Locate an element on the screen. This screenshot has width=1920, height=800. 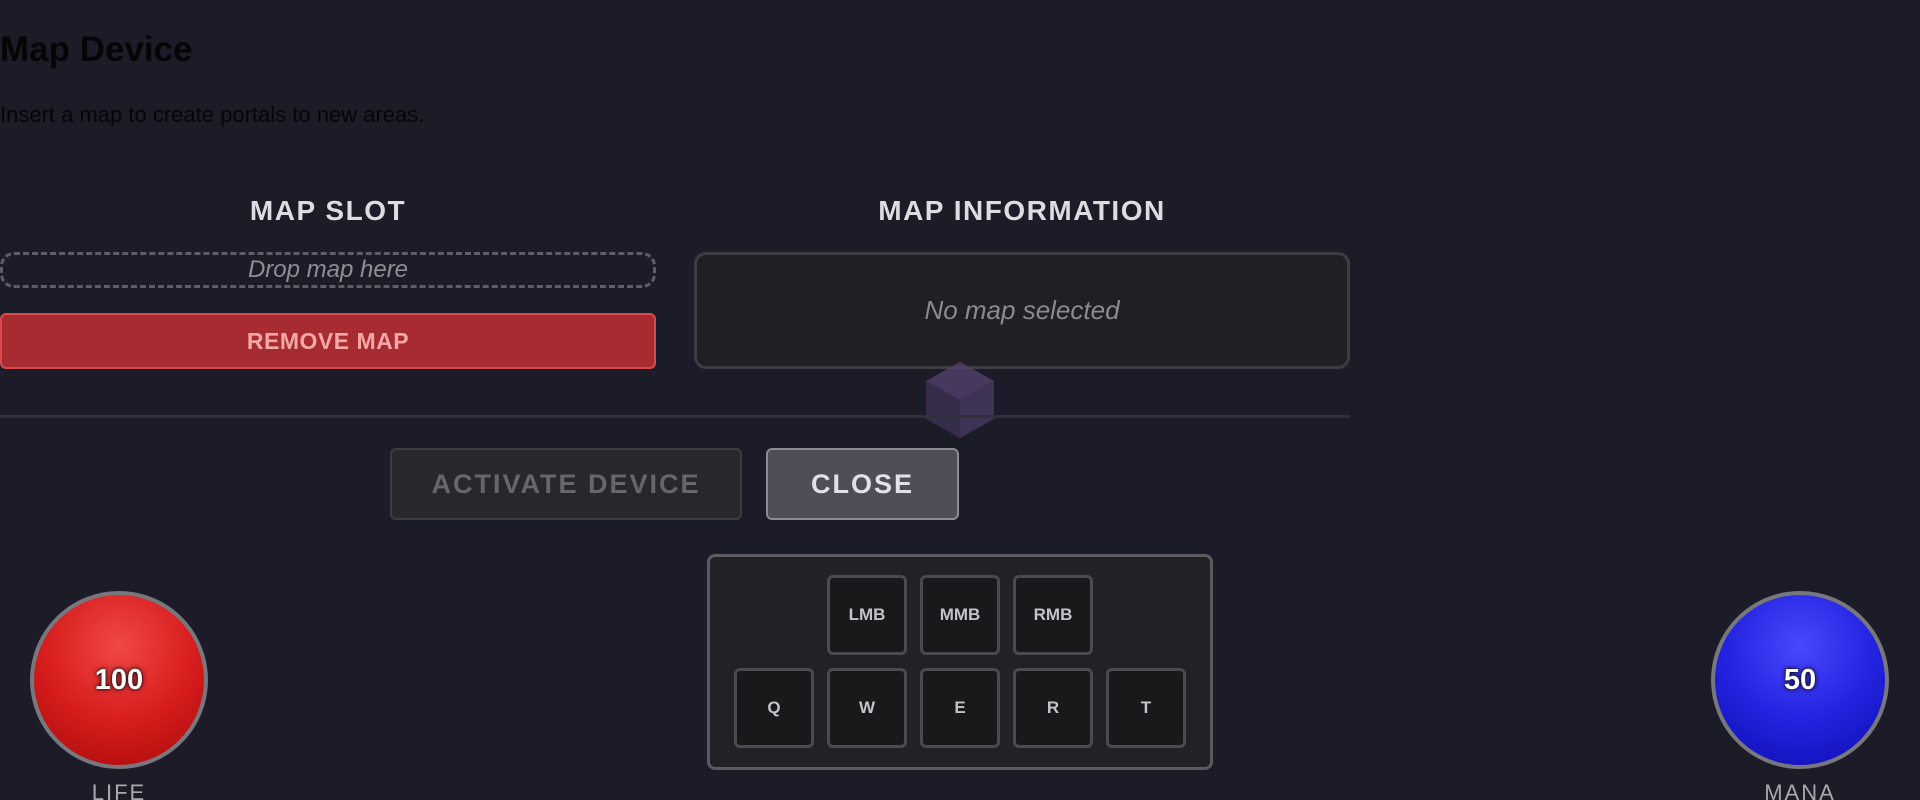
page-title: Map Device is located at coordinates (96, 49).